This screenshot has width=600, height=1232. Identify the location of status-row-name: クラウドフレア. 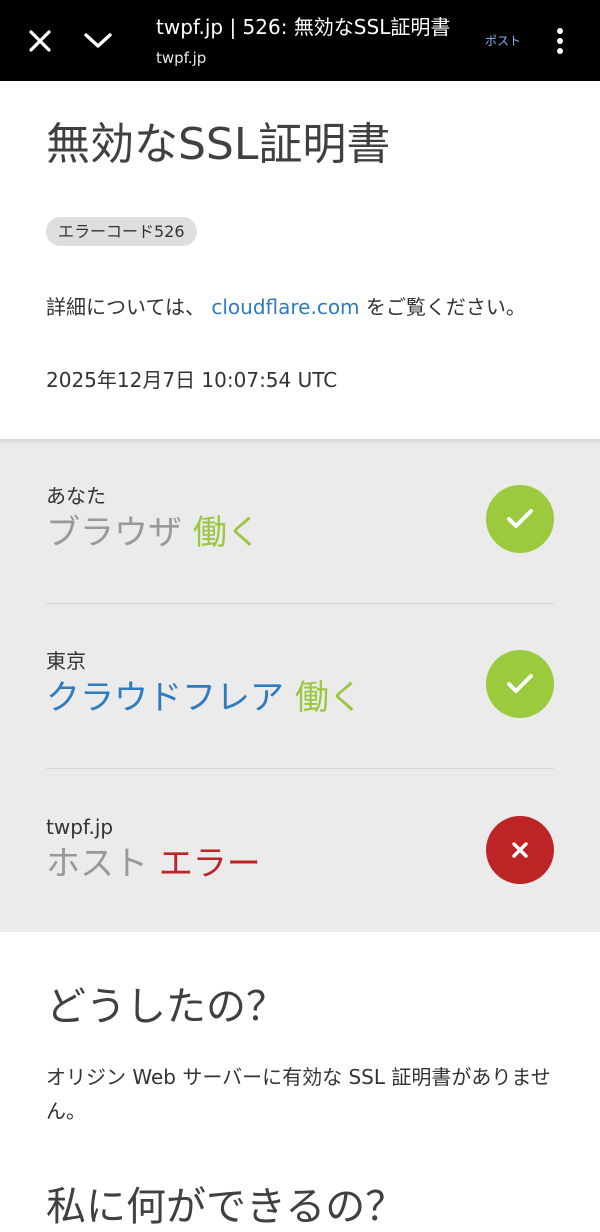
(165, 698).